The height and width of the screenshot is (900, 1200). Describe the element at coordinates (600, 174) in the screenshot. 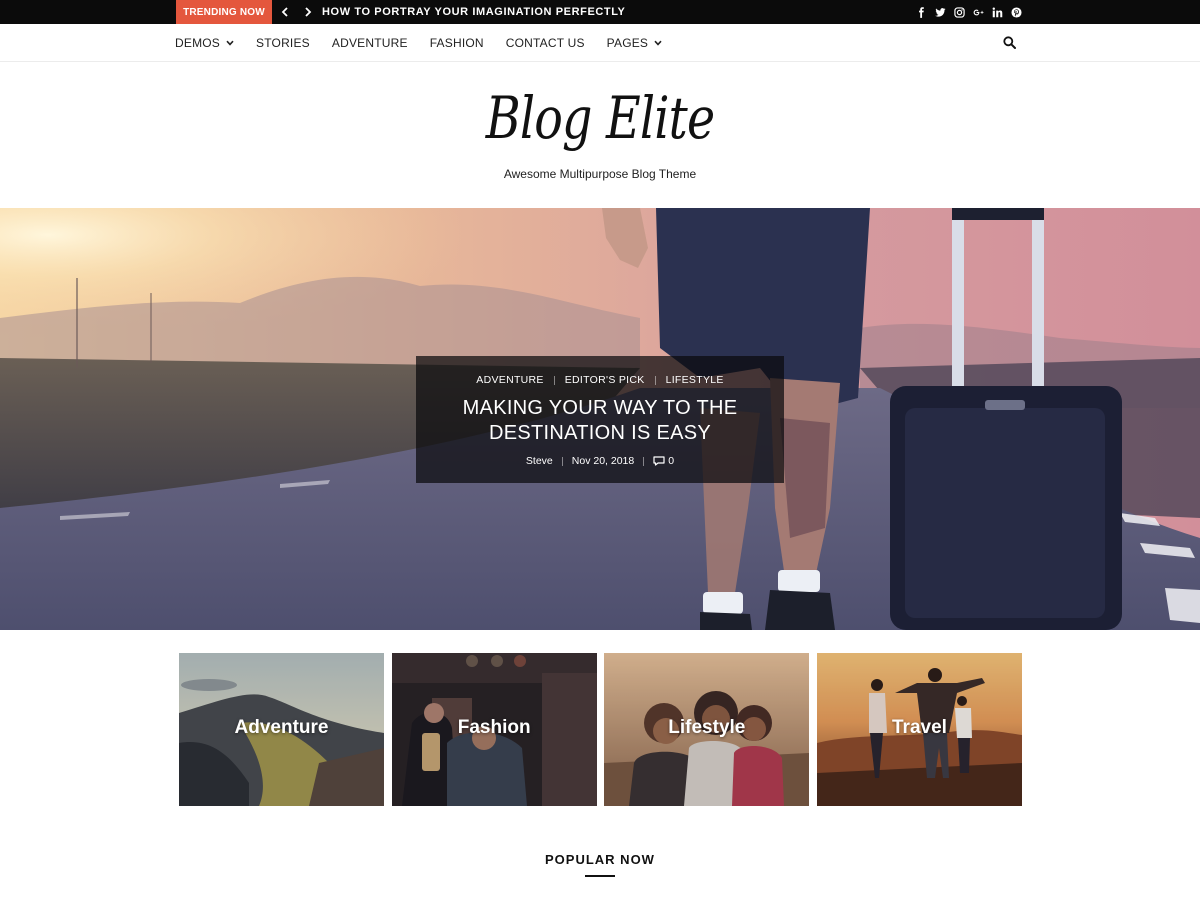

I see `site-tagline: Awesome Multipurpose Blog Theme` at that location.